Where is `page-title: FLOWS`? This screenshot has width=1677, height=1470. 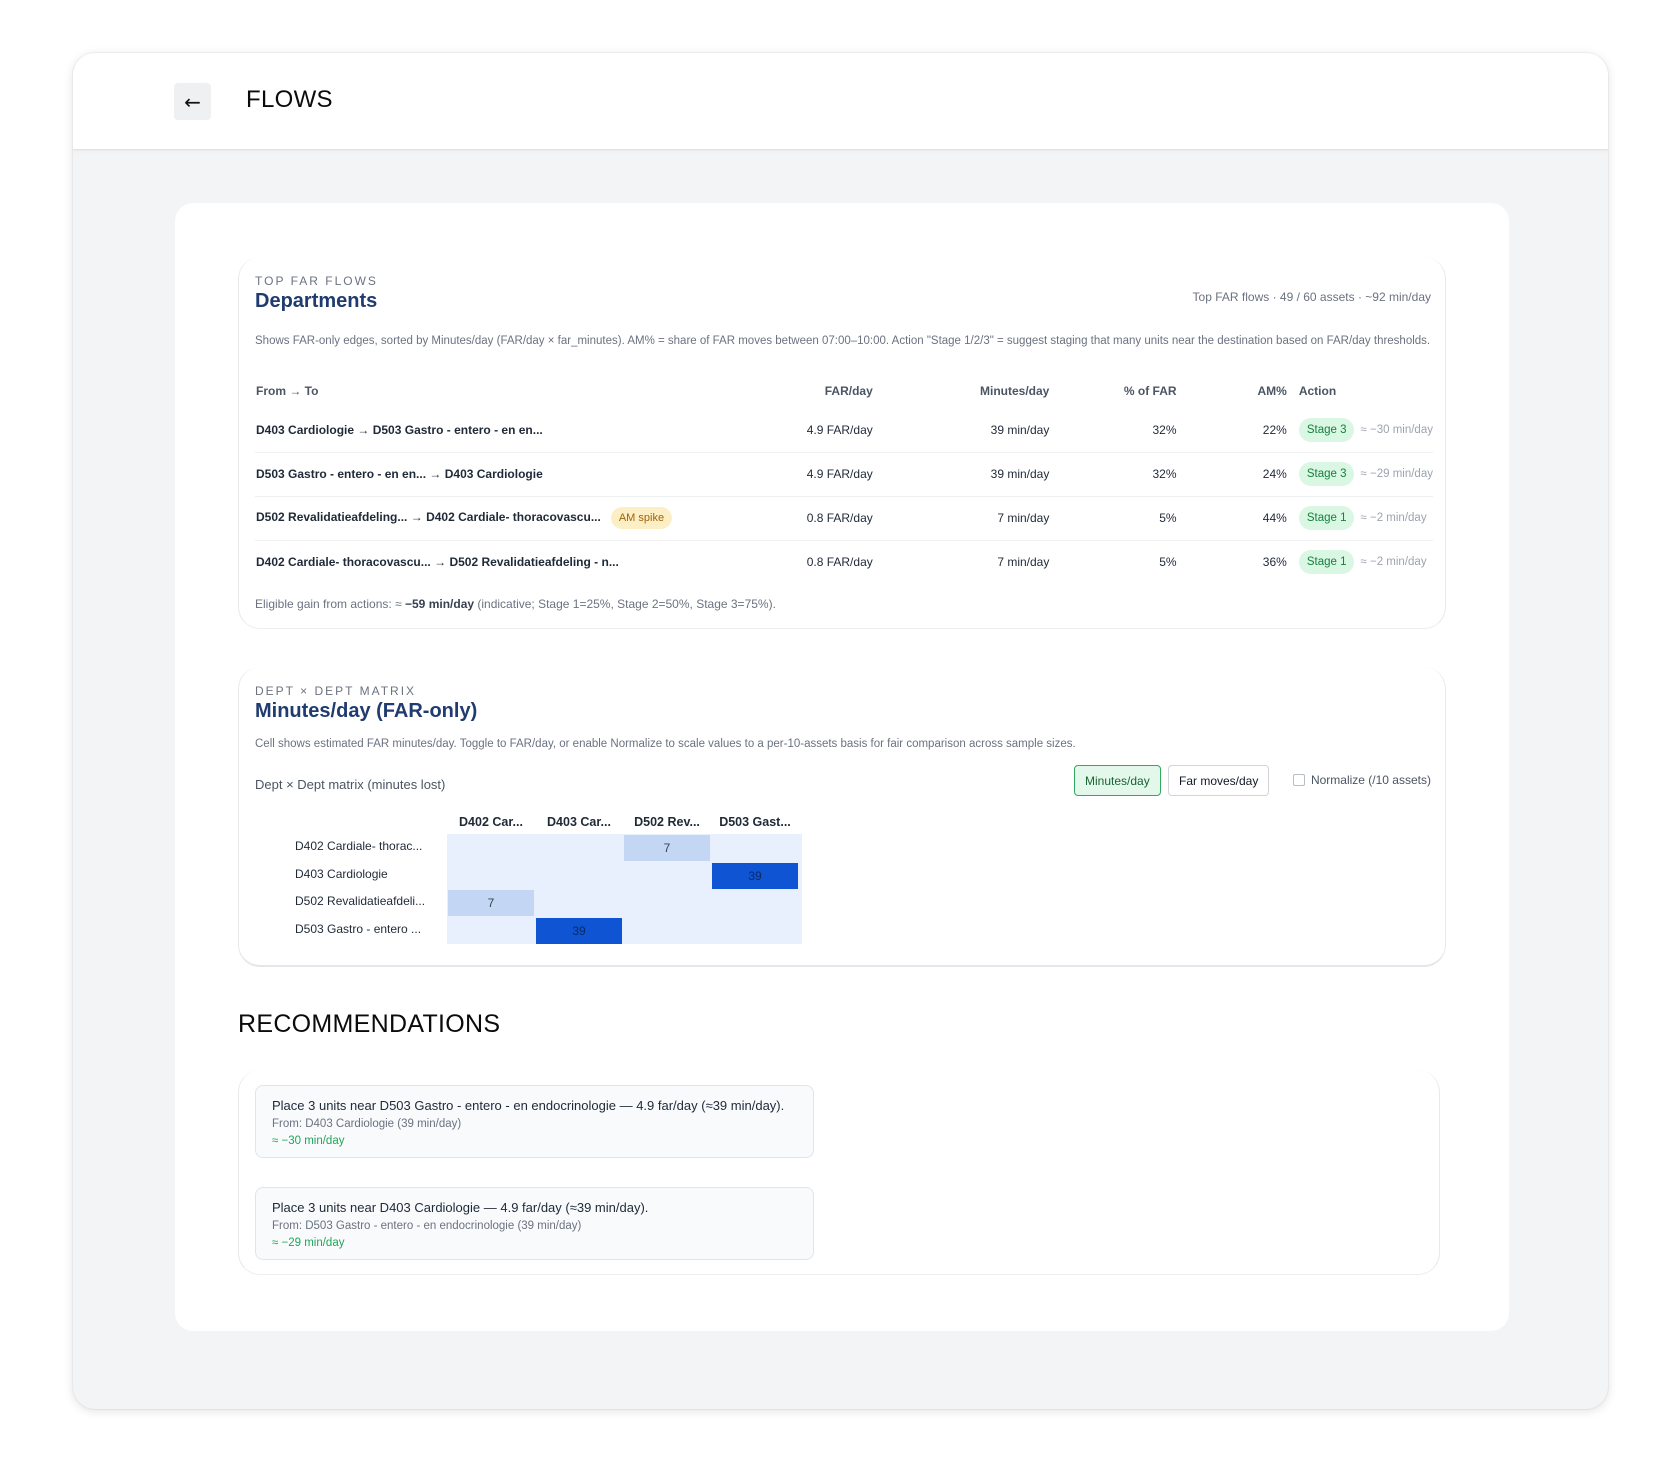
page-title: FLOWS is located at coordinates (289, 99).